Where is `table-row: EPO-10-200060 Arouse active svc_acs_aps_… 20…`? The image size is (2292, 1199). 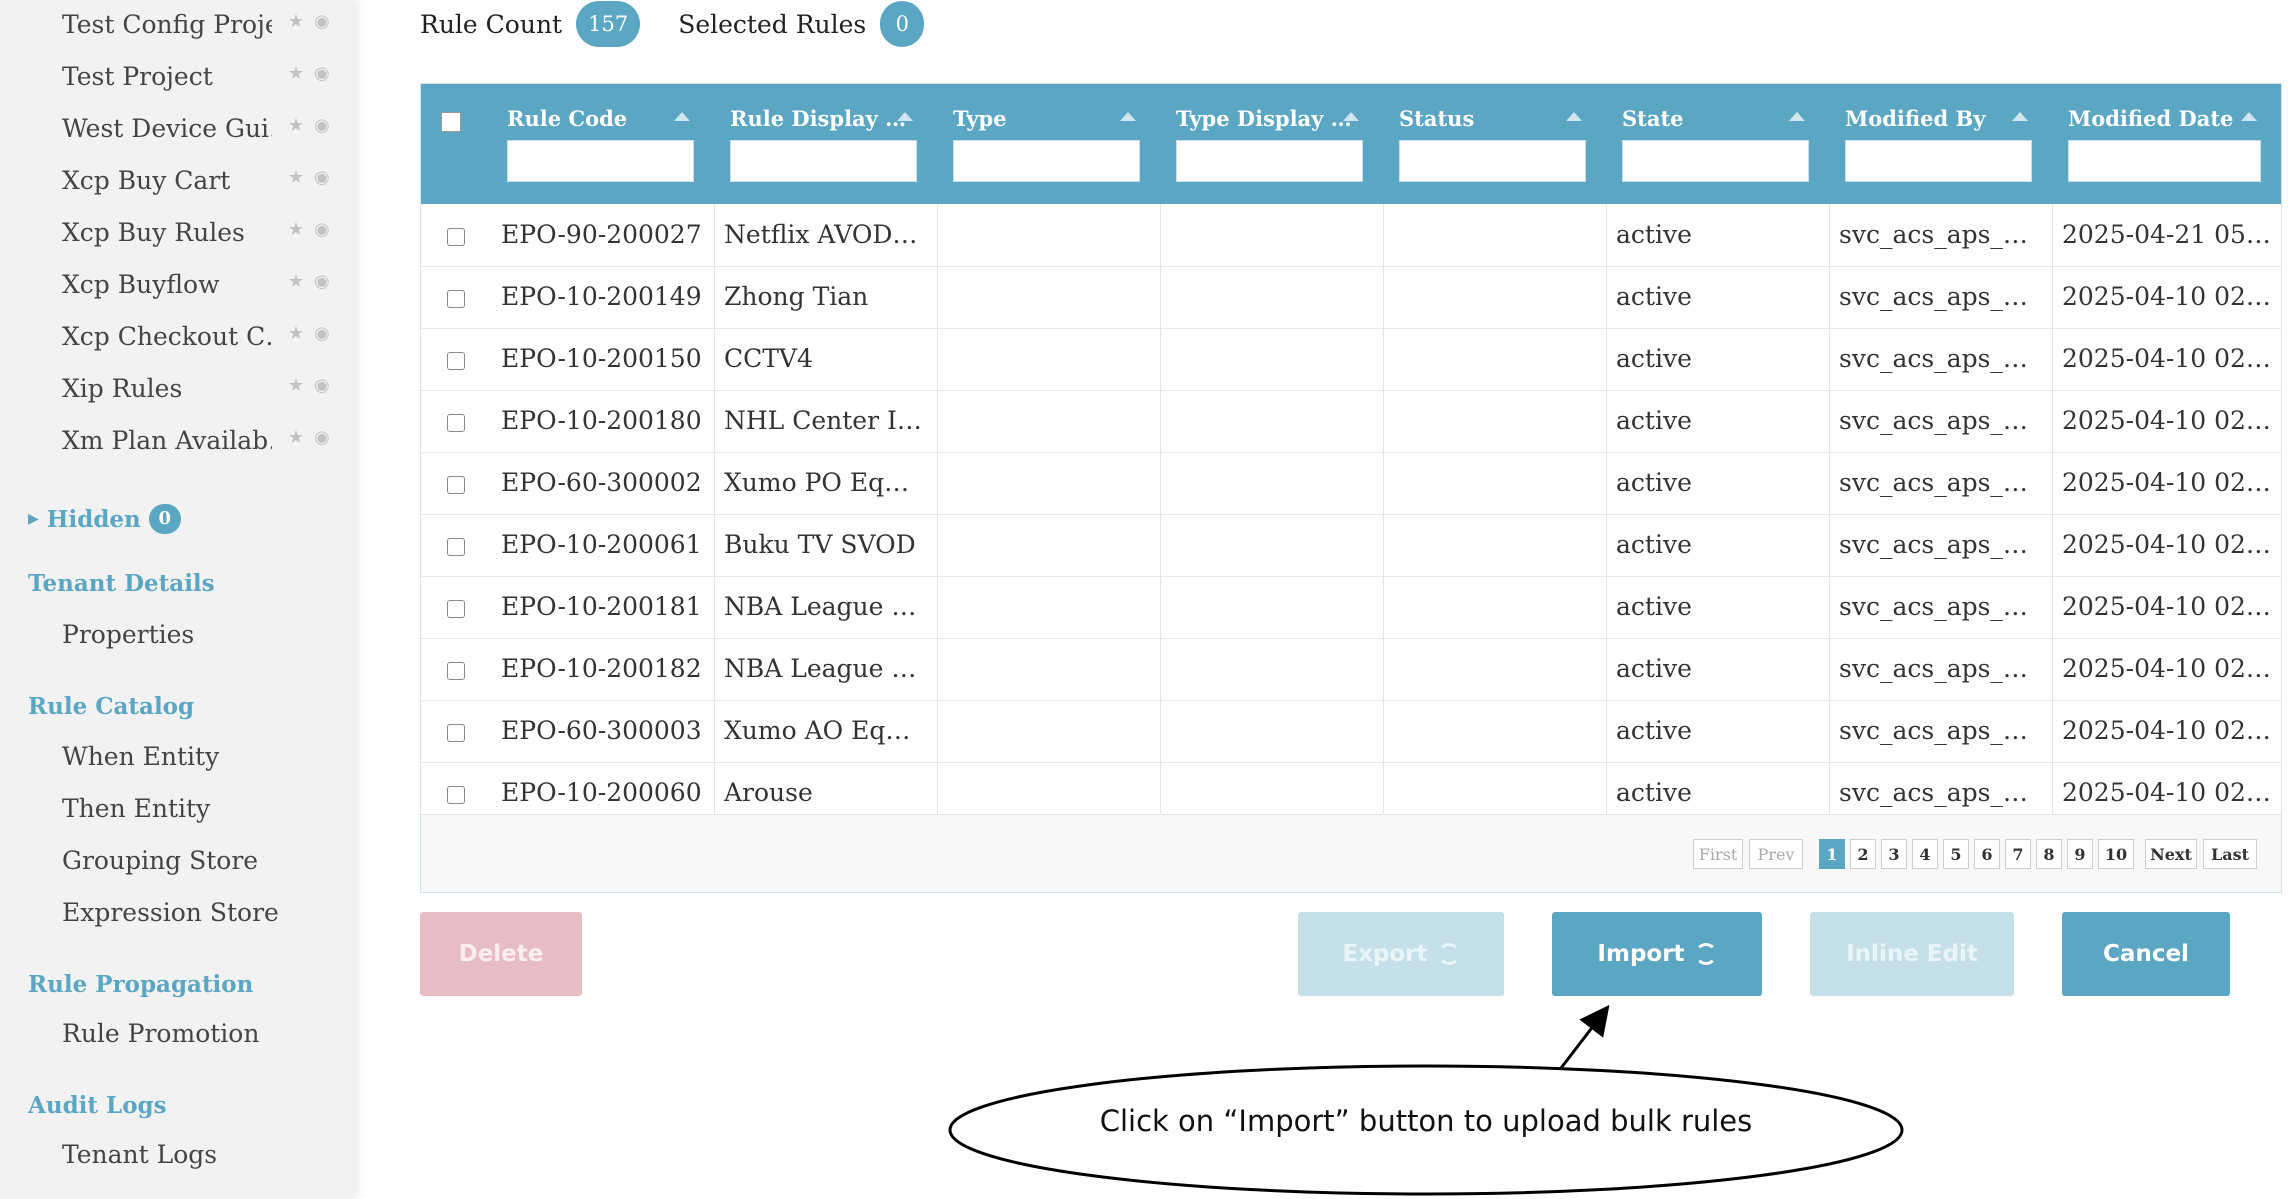 table-row: EPO-10-200060 Arouse active svc_acs_aps_… 20… is located at coordinates (1351, 788).